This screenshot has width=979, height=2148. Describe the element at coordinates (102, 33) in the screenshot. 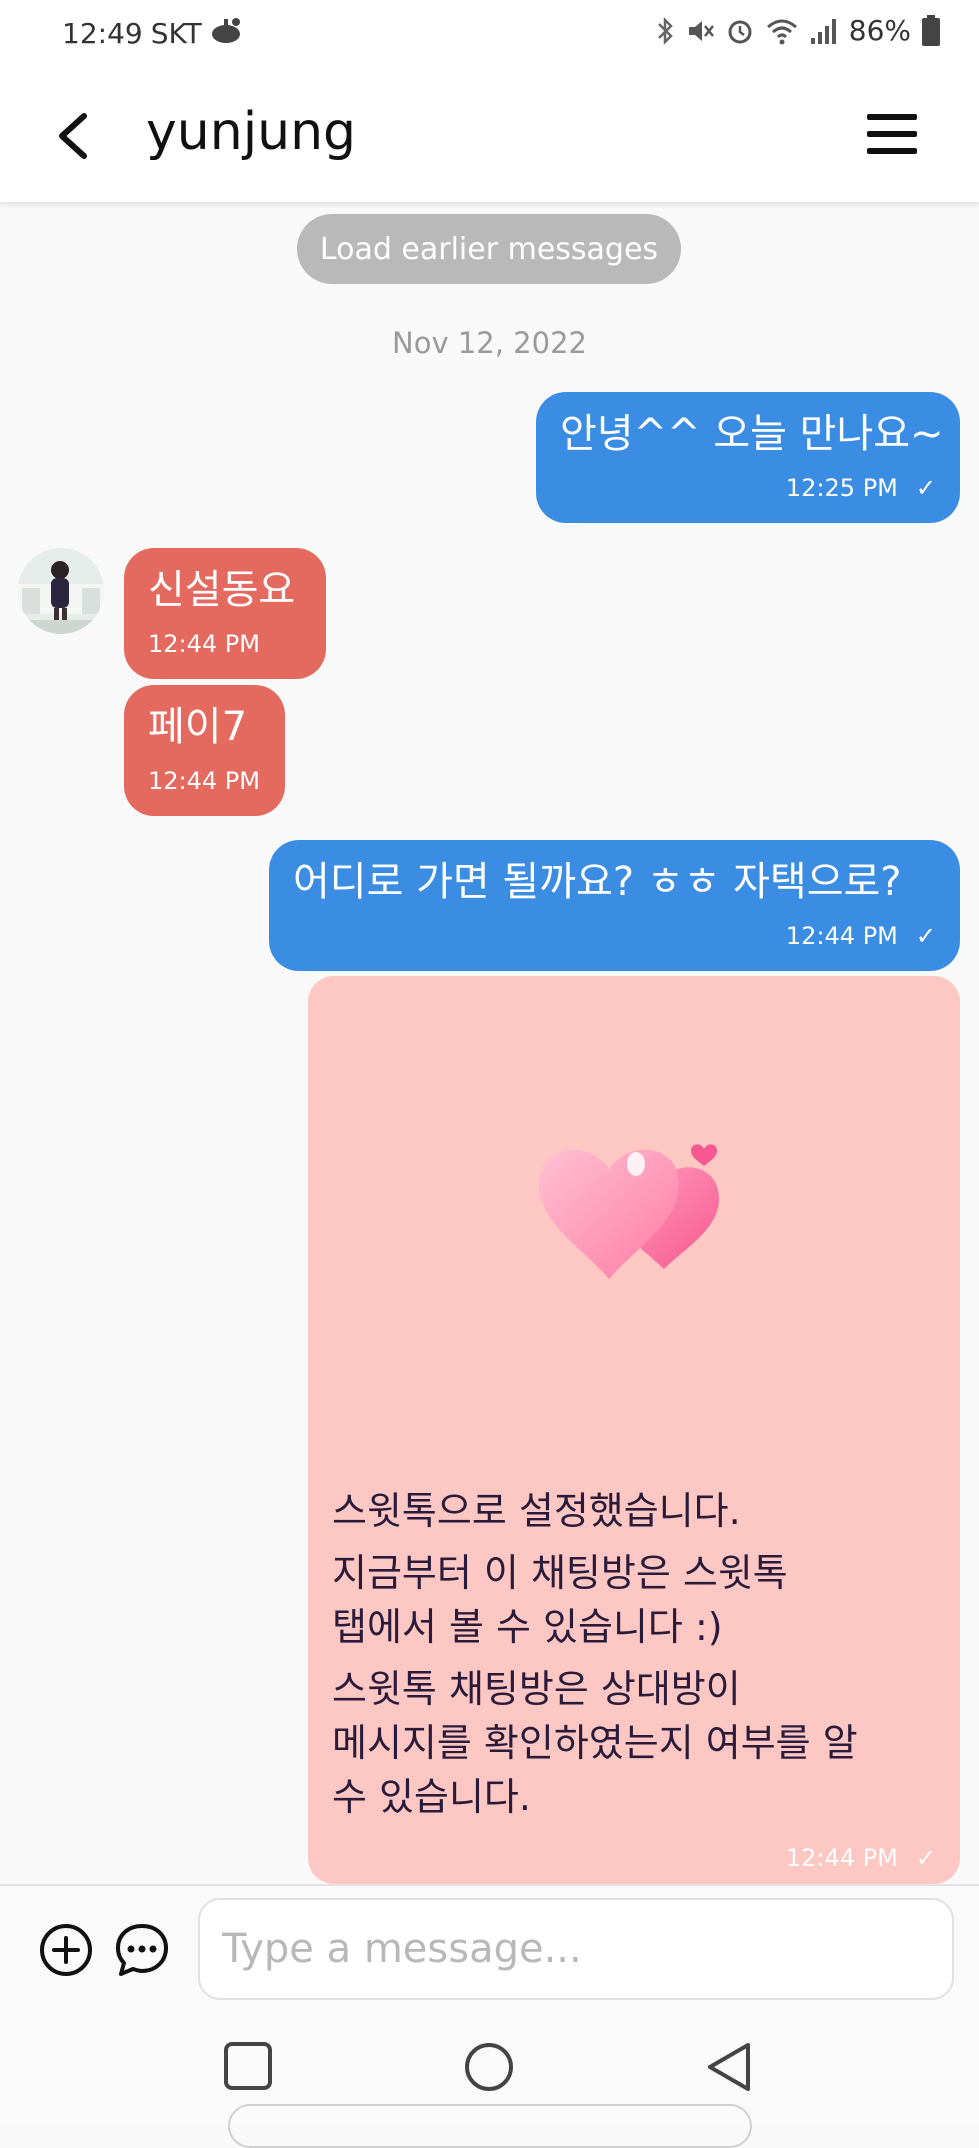

I see `status-time: 12:49` at that location.